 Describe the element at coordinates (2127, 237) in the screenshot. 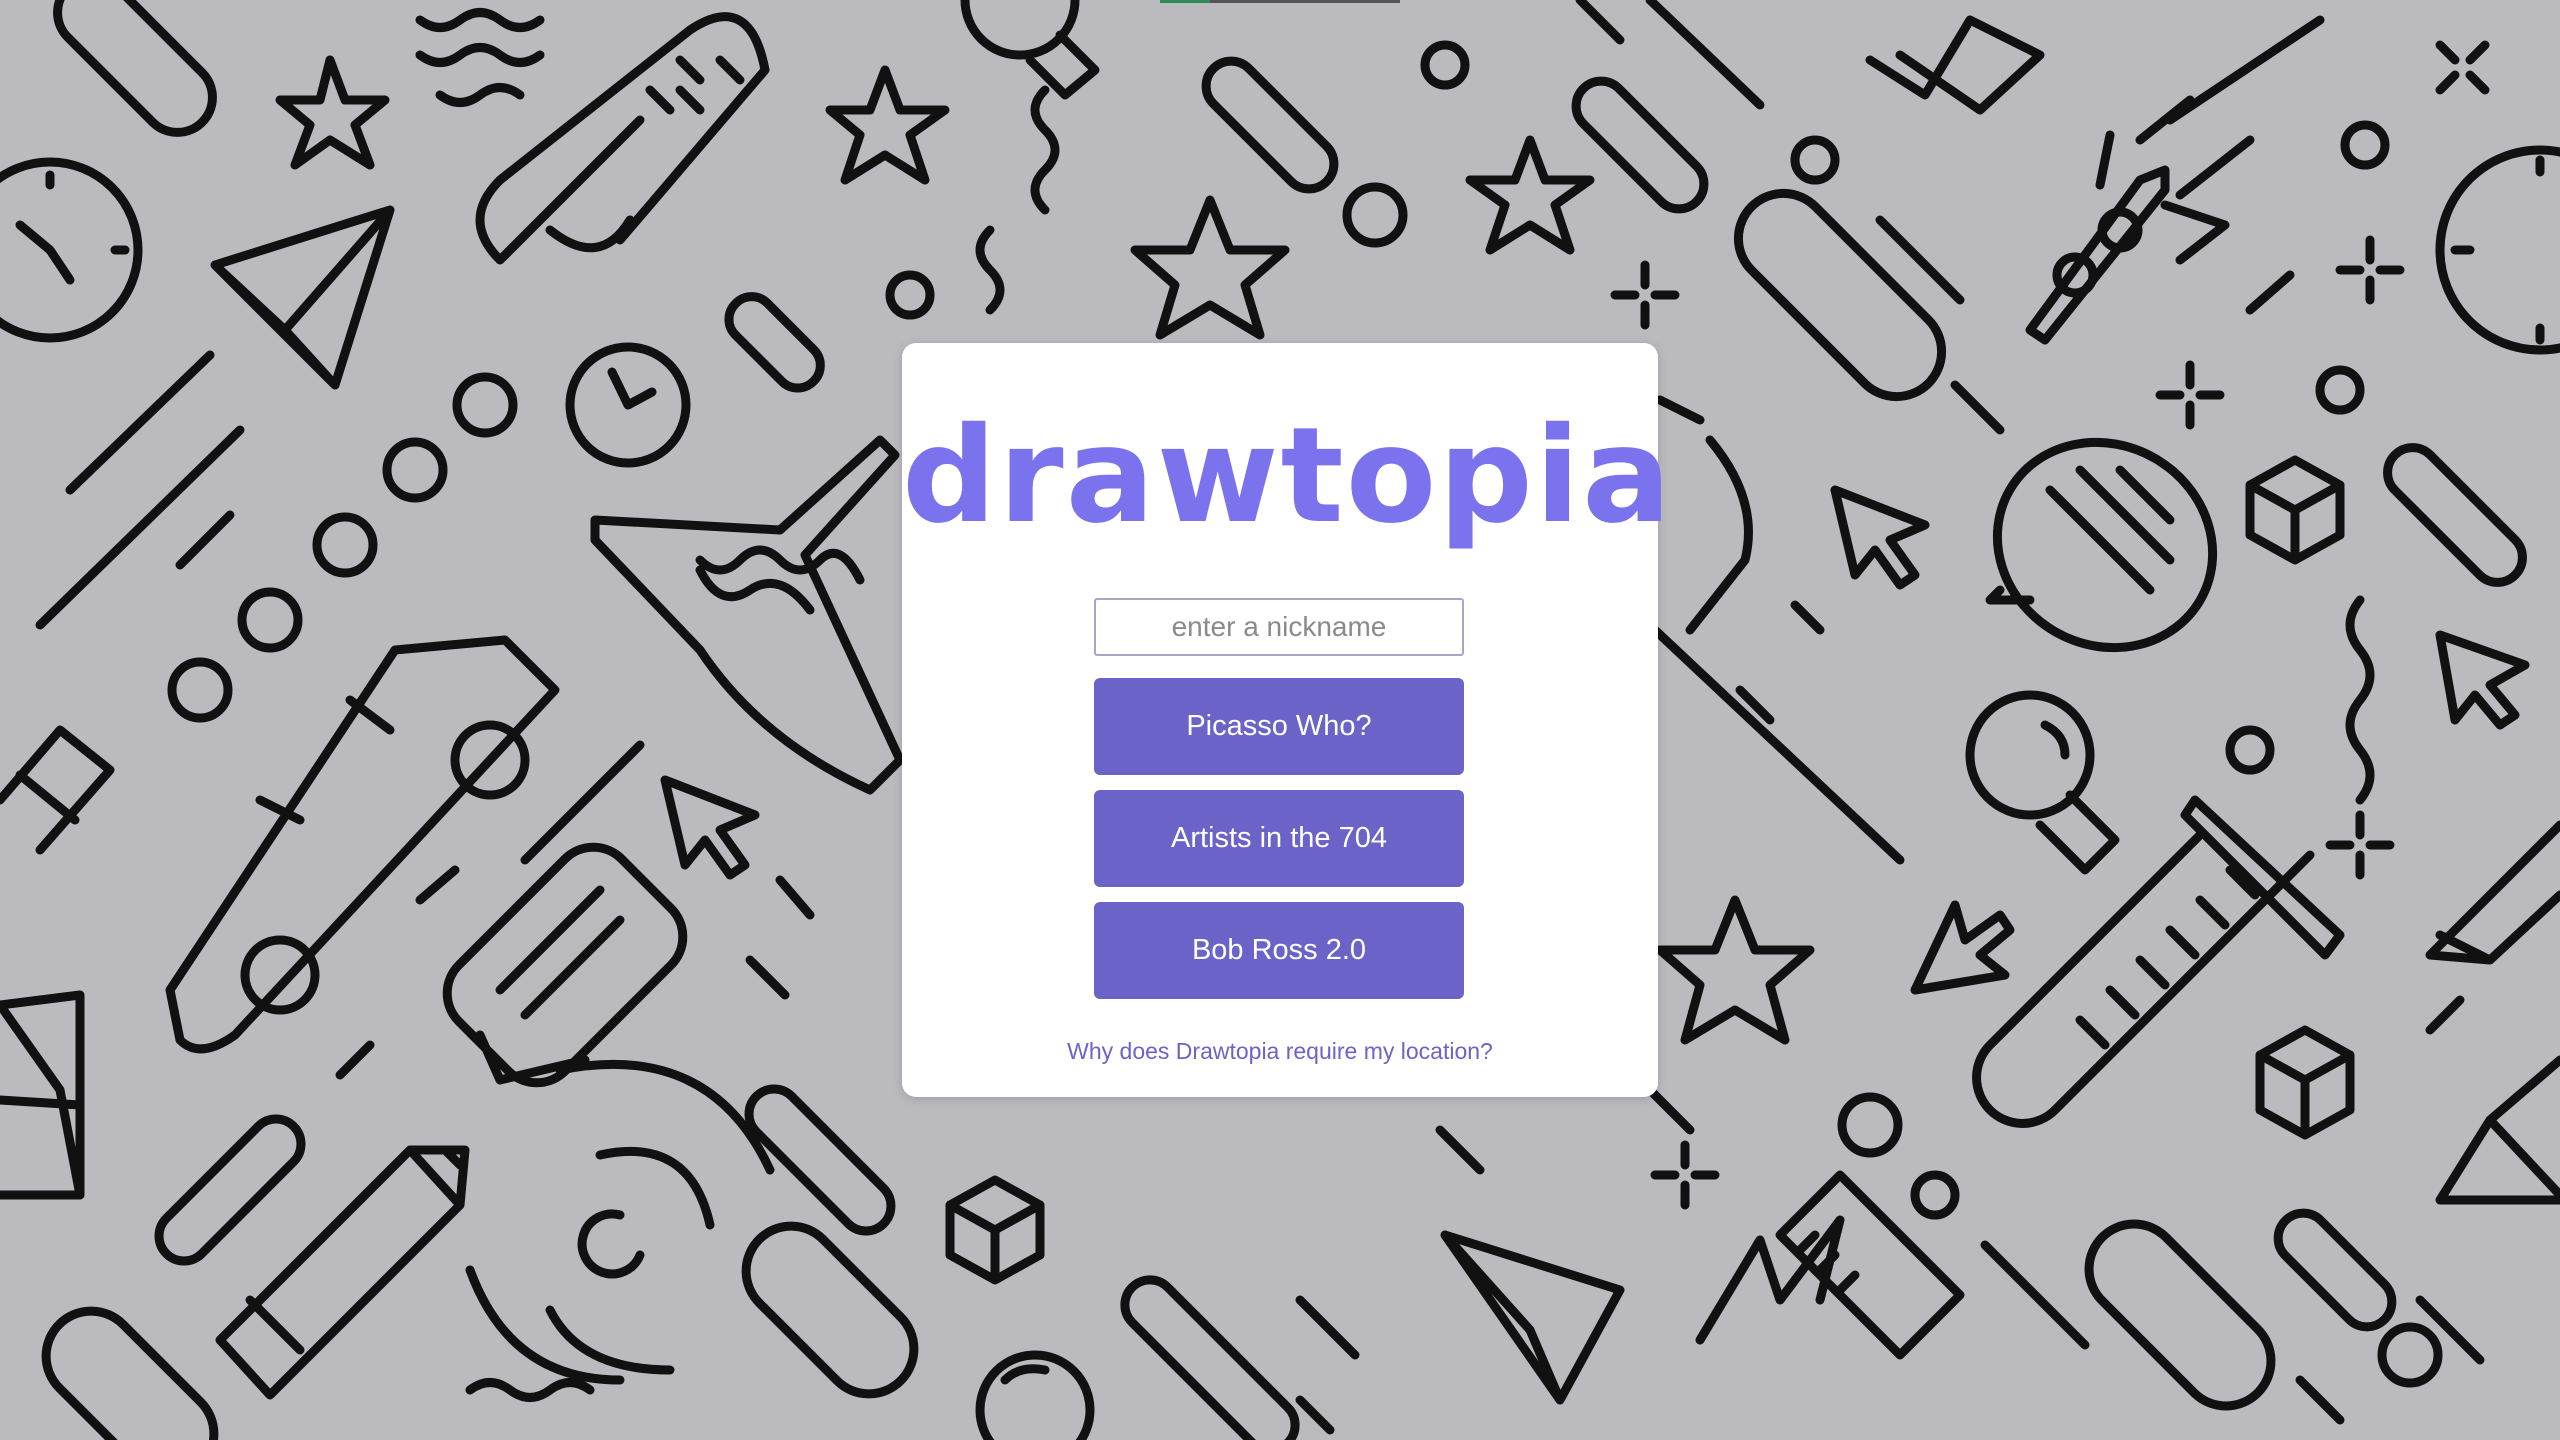

I see `rocket-icon` at that location.